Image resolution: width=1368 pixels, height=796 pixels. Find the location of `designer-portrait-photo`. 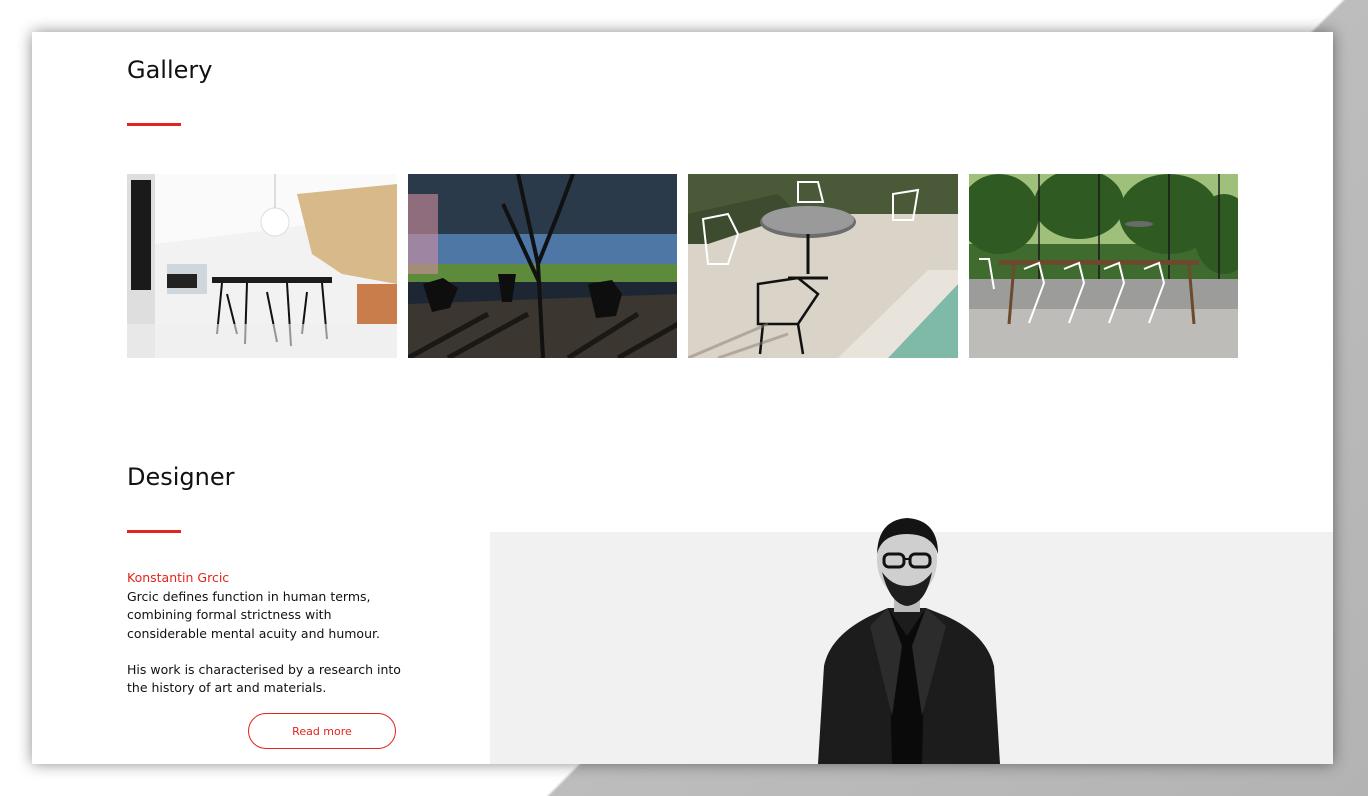

designer-portrait-photo is located at coordinates (909, 641).